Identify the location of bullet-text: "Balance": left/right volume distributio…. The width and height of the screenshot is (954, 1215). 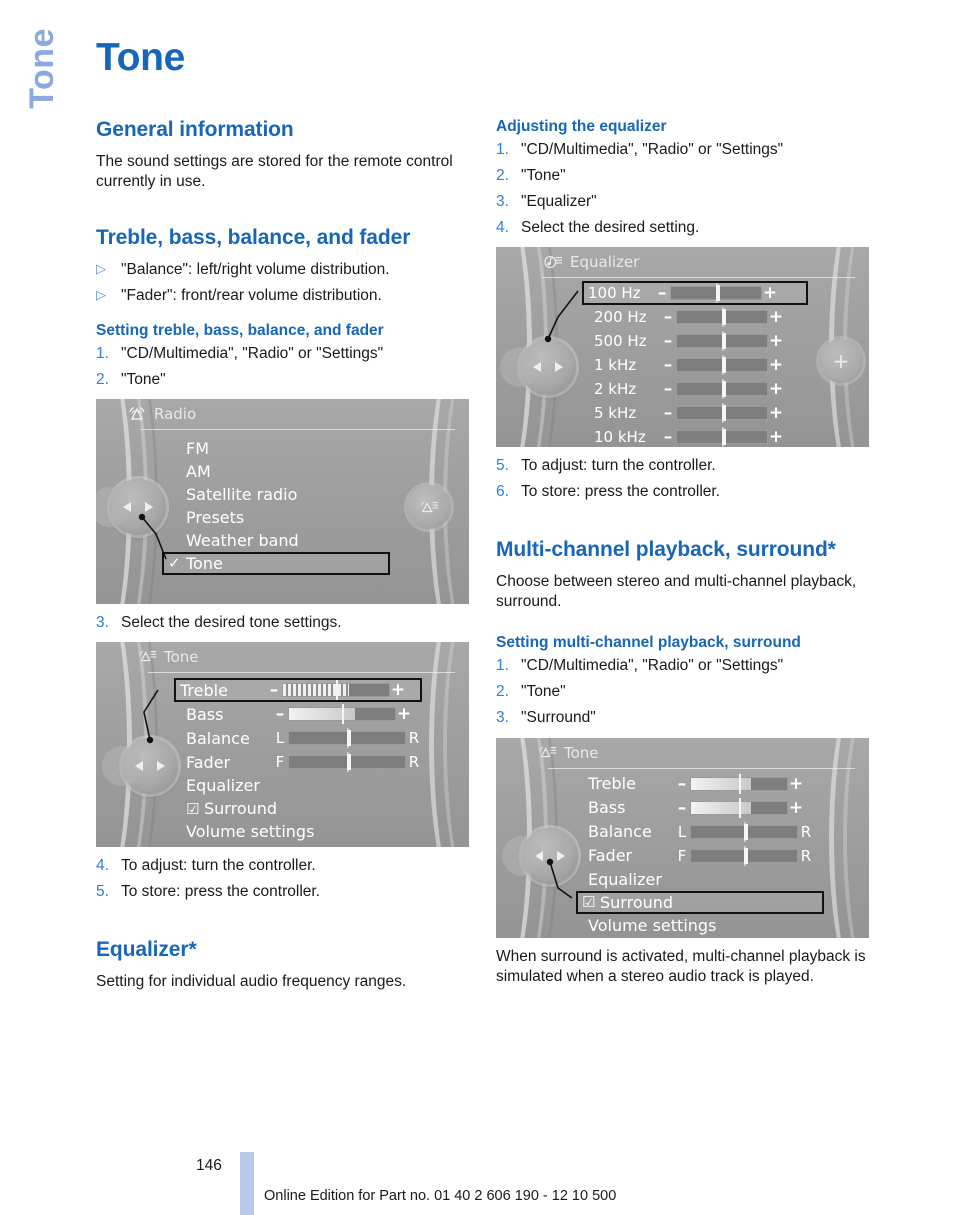
(255, 269).